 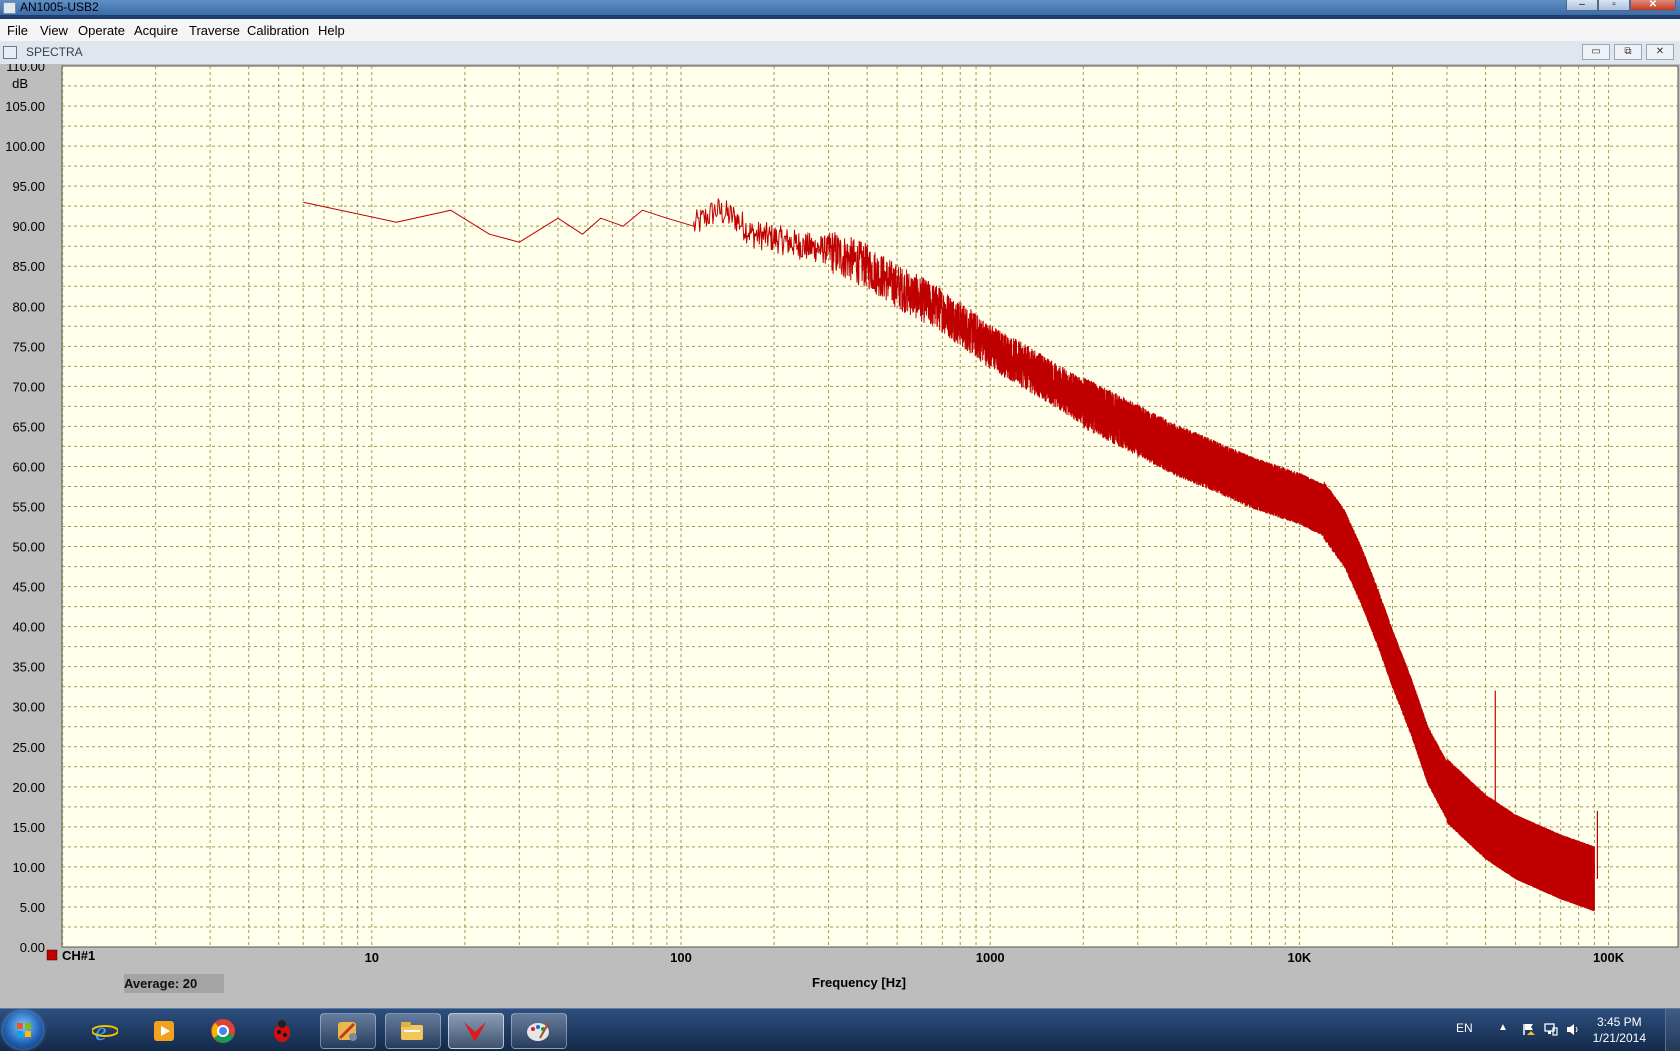 What do you see at coordinates (1299, 957) in the screenshot?
I see `x-tick-label: 10K` at bounding box center [1299, 957].